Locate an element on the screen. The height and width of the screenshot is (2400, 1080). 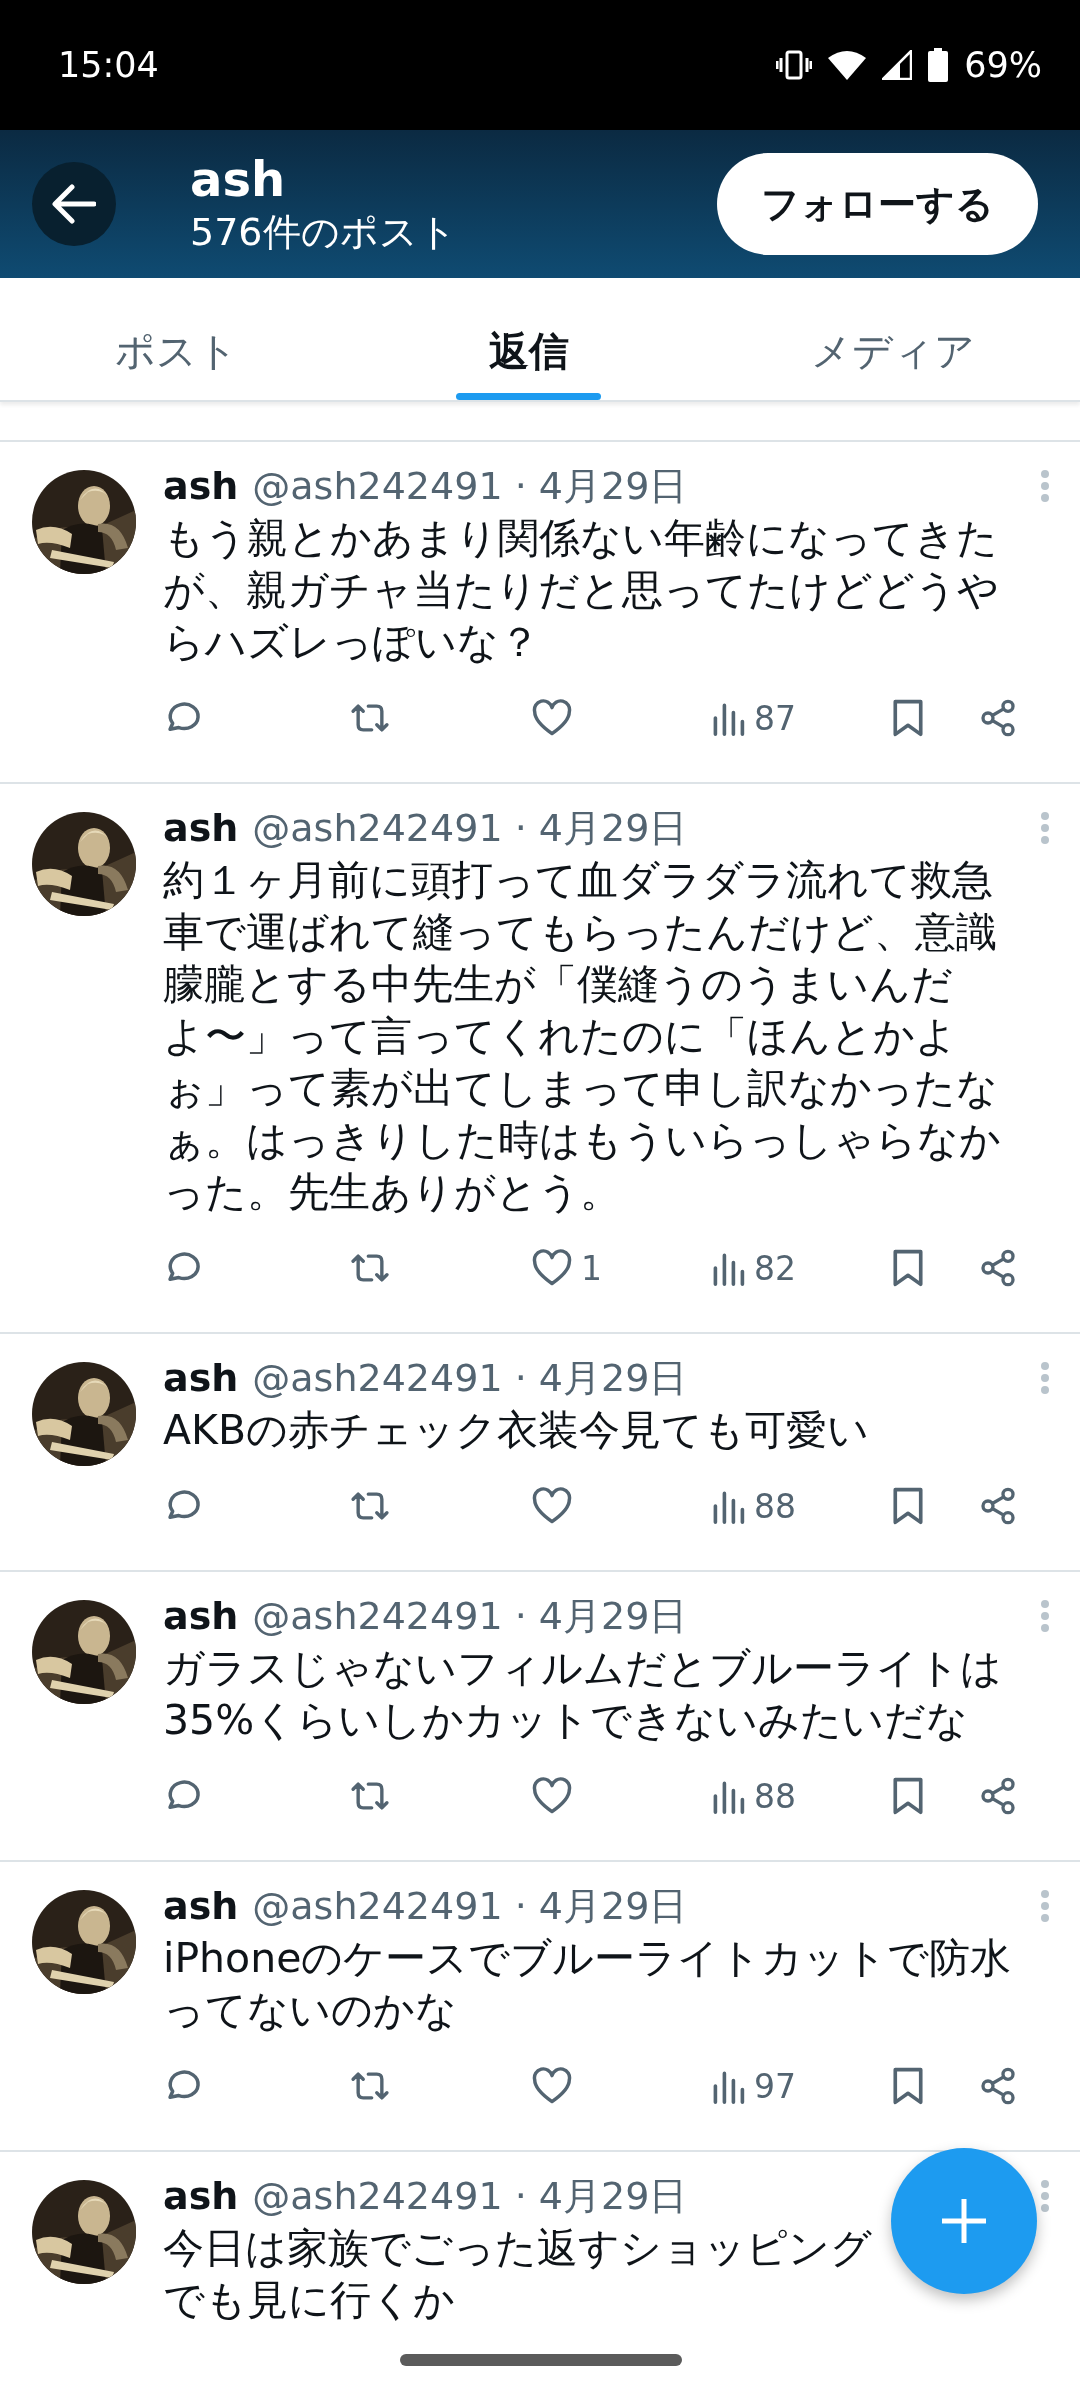
view-count: 82 is located at coordinates (775, 1268).